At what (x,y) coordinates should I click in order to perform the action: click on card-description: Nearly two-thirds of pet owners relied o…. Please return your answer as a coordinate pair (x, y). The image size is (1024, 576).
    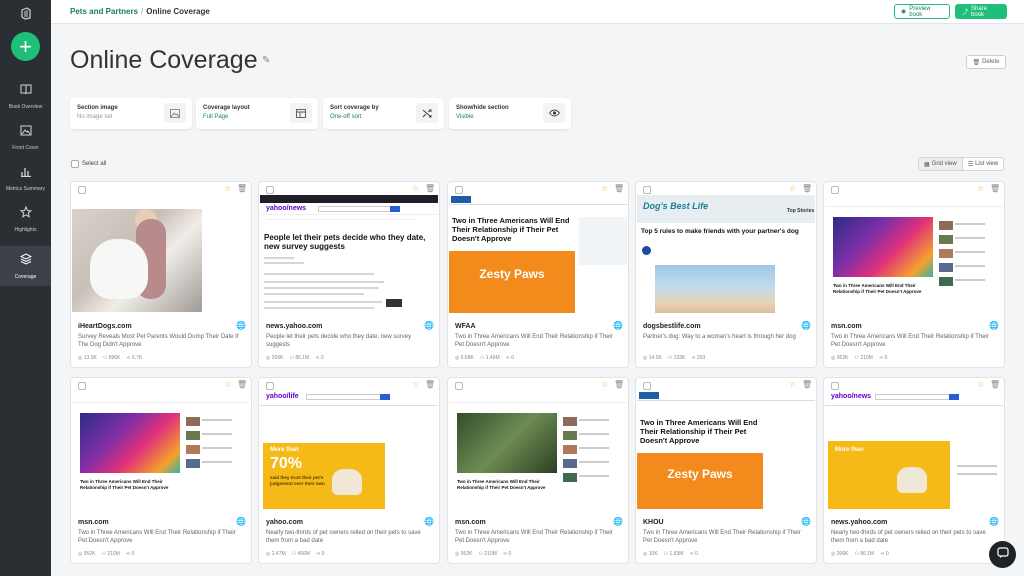
    Looking at the image, I should click on (908, 537).